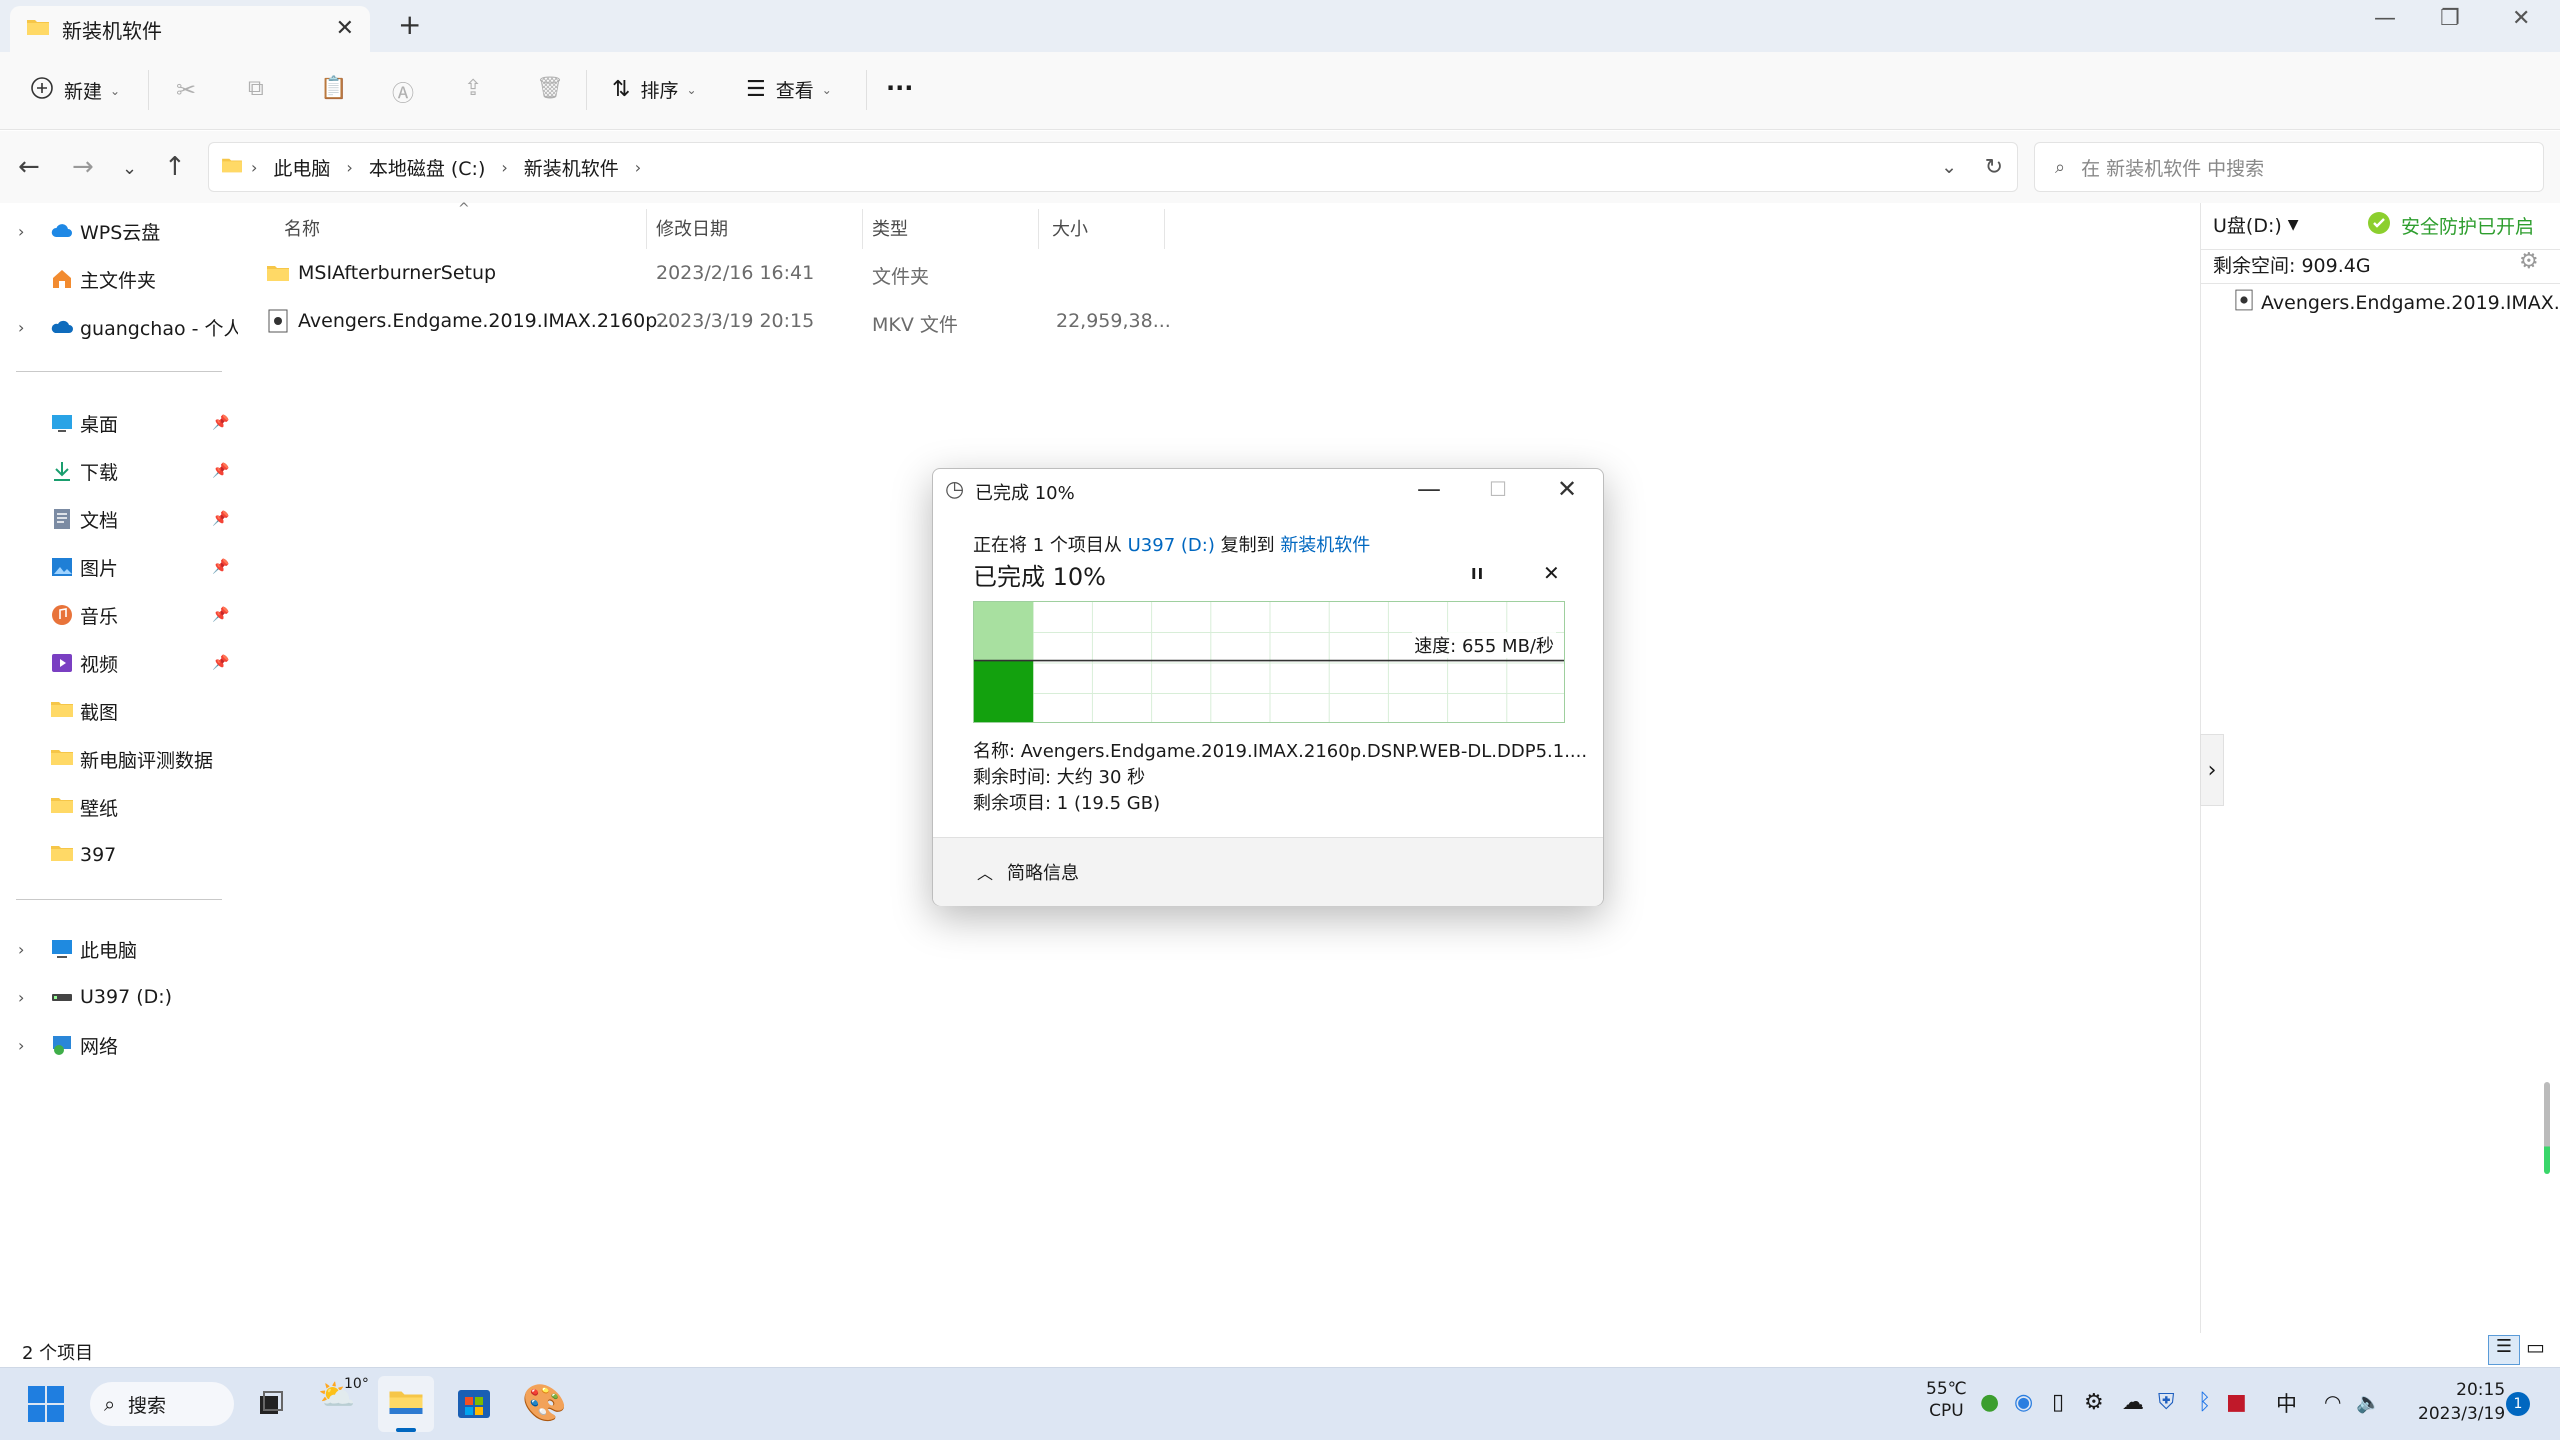  What do you see at coordinates (1171, 545) in the screenshot?
I see `source-link: U397 (D:)` at bounding box center [1171, 545].